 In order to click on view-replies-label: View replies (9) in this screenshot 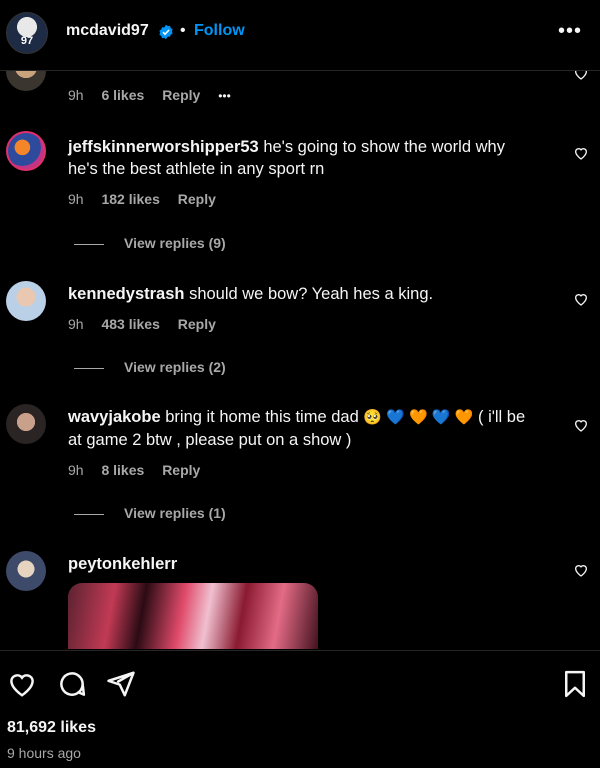, I will do `click(175, 243)`.